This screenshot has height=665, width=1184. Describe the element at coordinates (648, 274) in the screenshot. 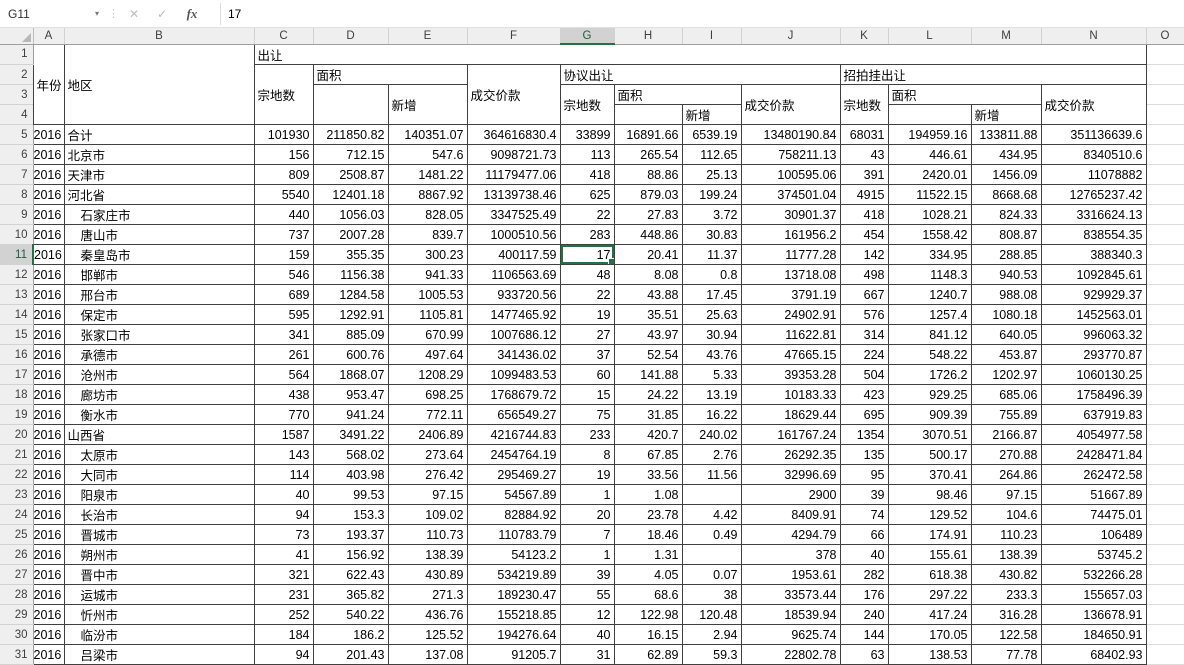

I see `cell-H12: 8.08` at that location.